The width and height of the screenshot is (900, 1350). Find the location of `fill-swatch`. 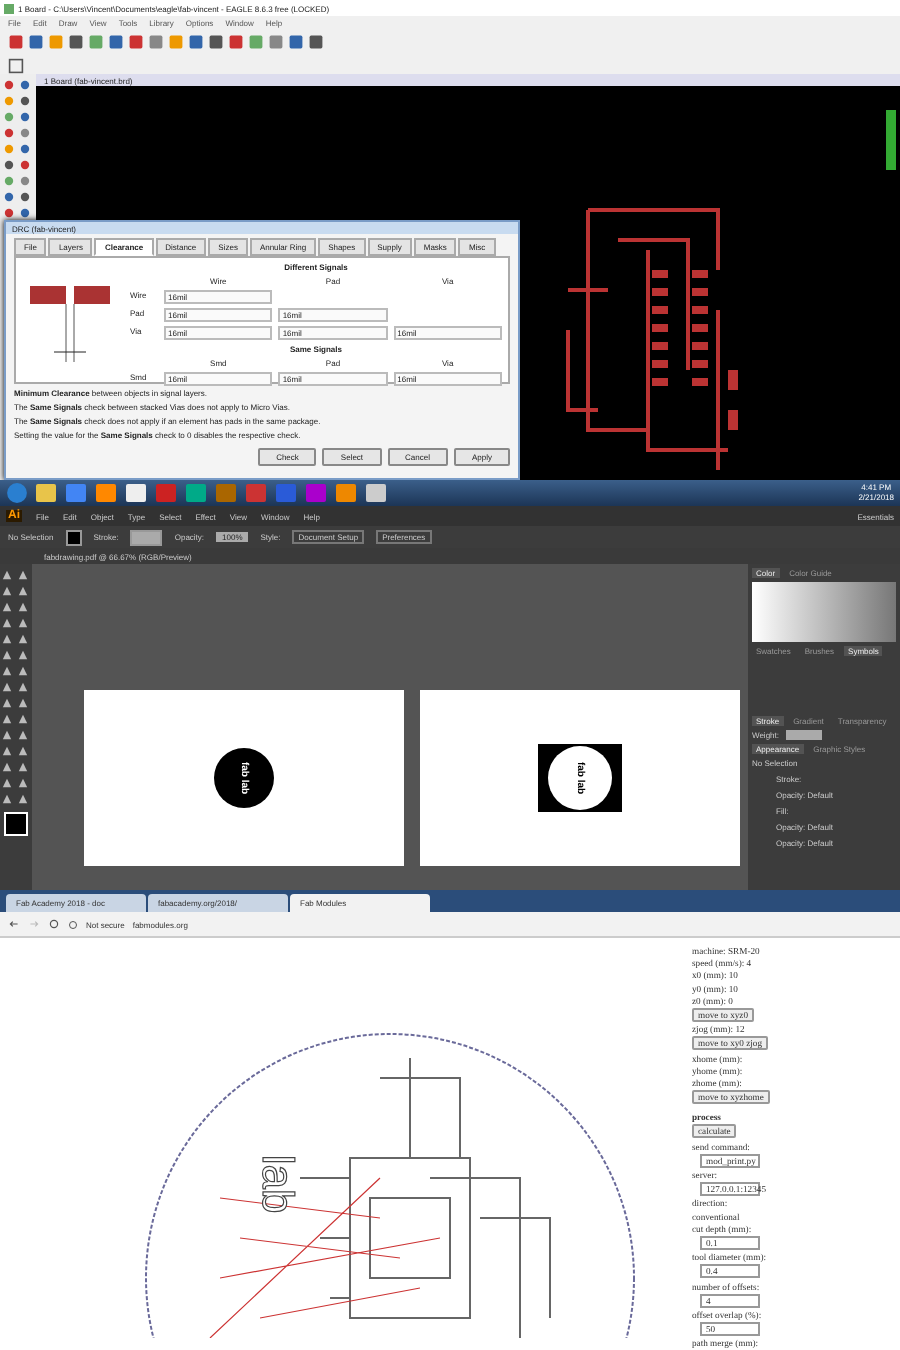

fill-swatch is located at coordinates (73, 537).